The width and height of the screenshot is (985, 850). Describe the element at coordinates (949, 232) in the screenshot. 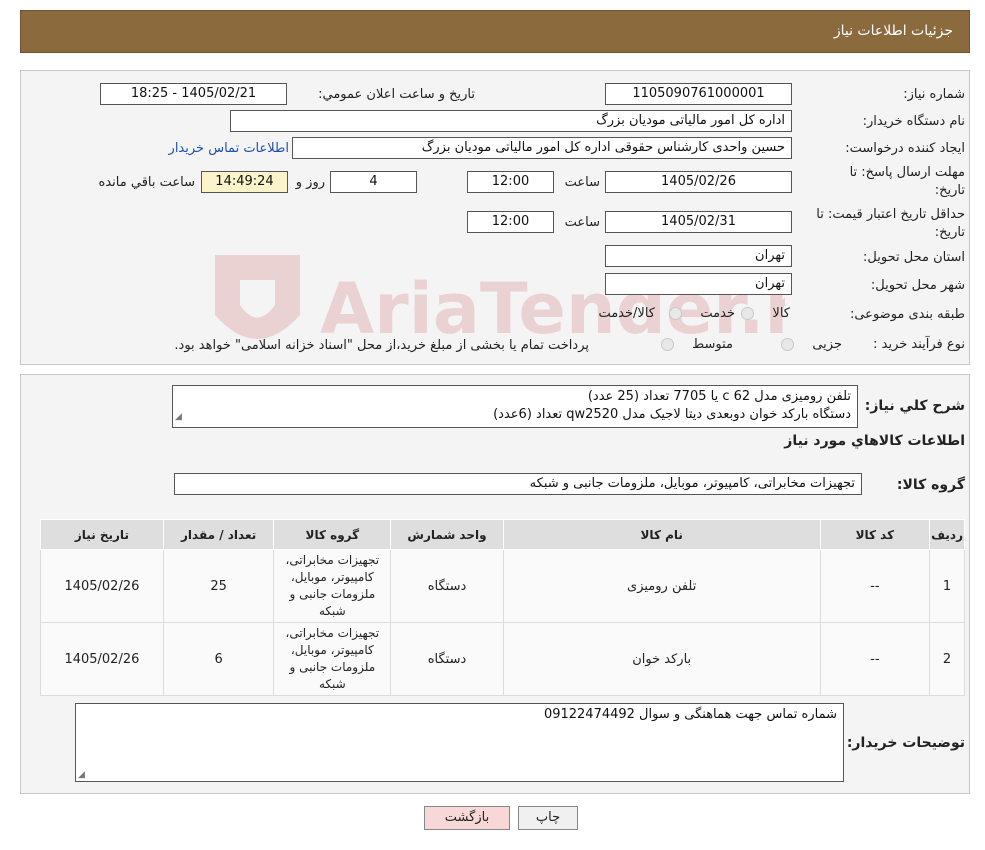

I see `validity-label-2: تاريخ:` at that location.